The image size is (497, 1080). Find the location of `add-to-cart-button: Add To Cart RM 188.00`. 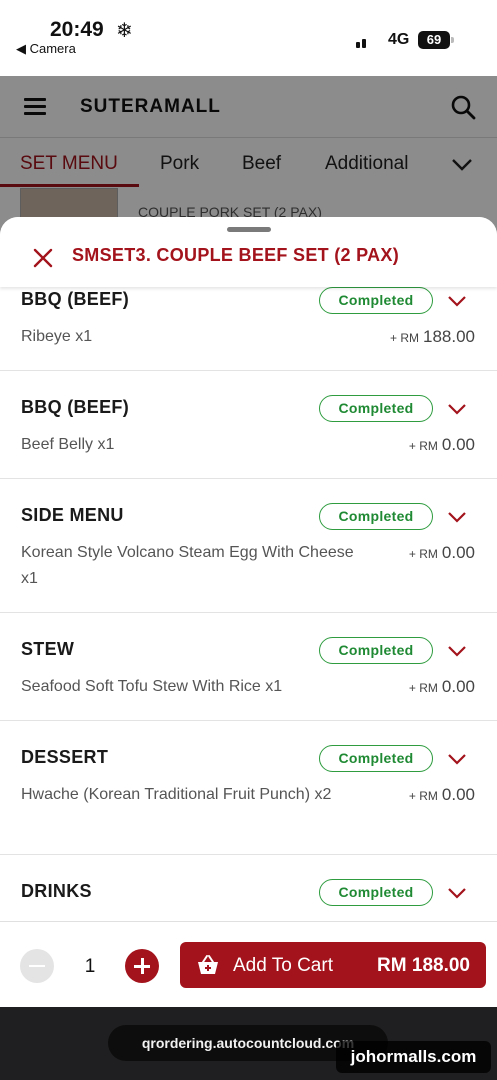

add-to-cart-button: Add To Cart RM 188.00 is located at coordinates (333, 965).